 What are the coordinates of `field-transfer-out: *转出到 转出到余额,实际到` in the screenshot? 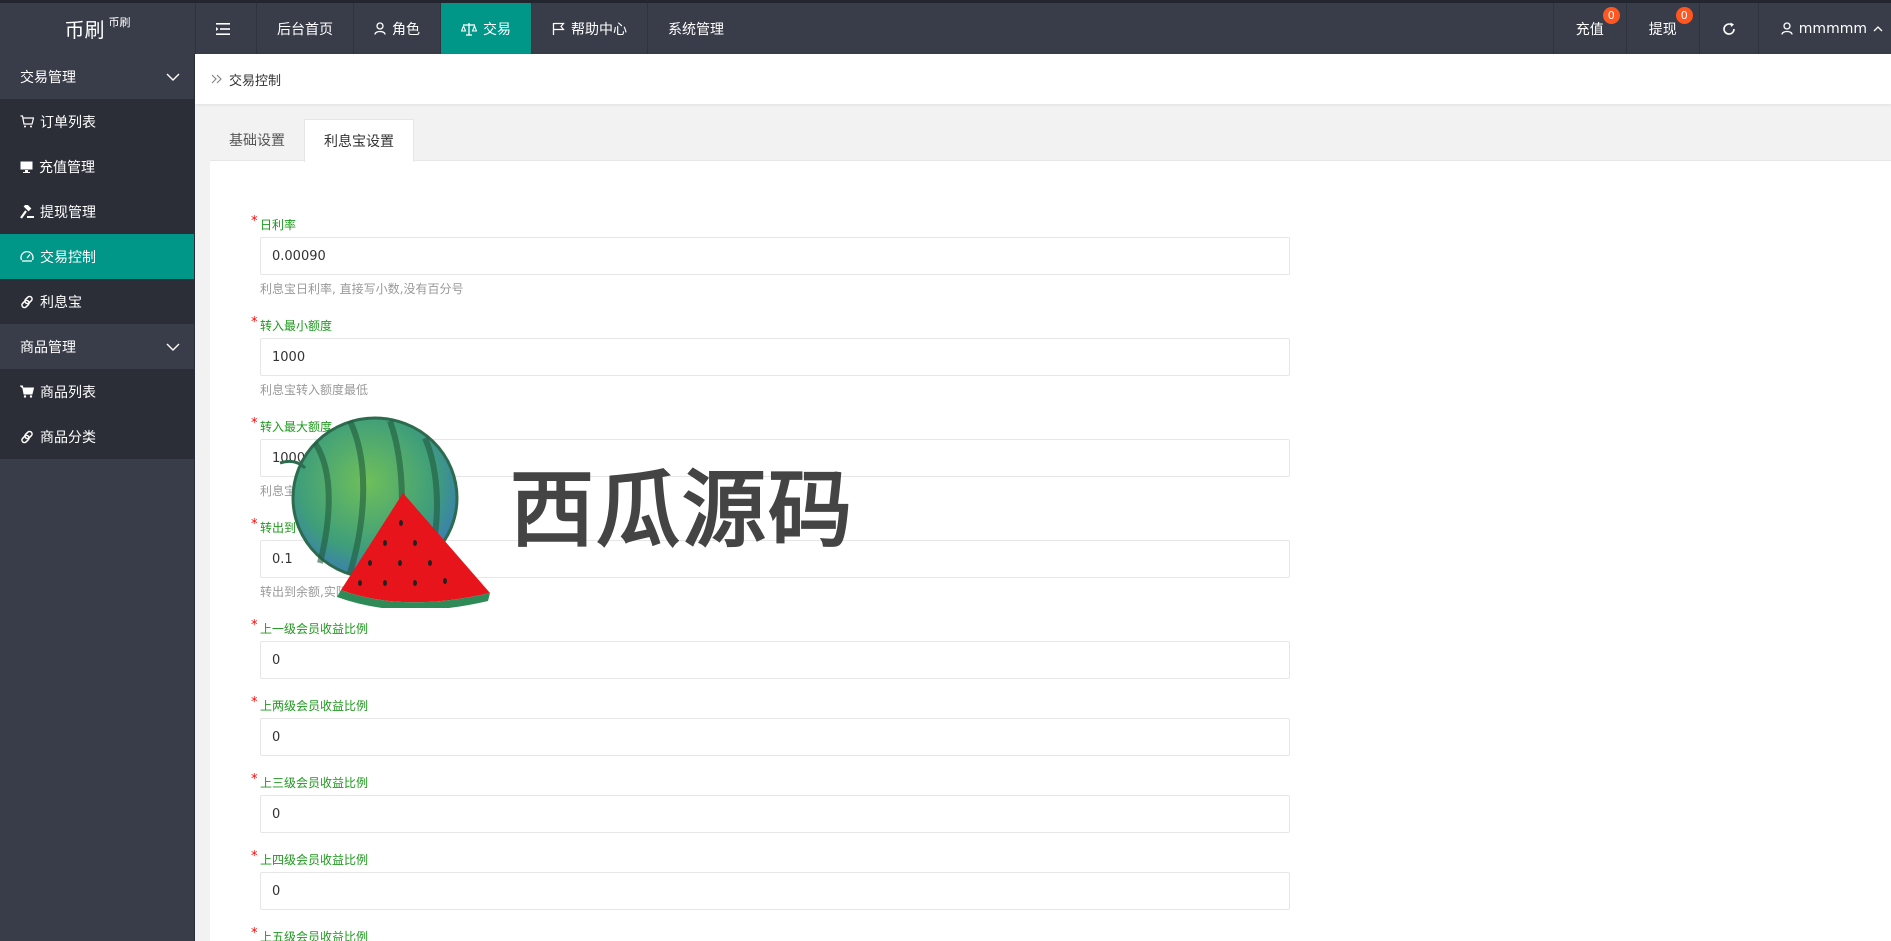 It's located at (770, 558).